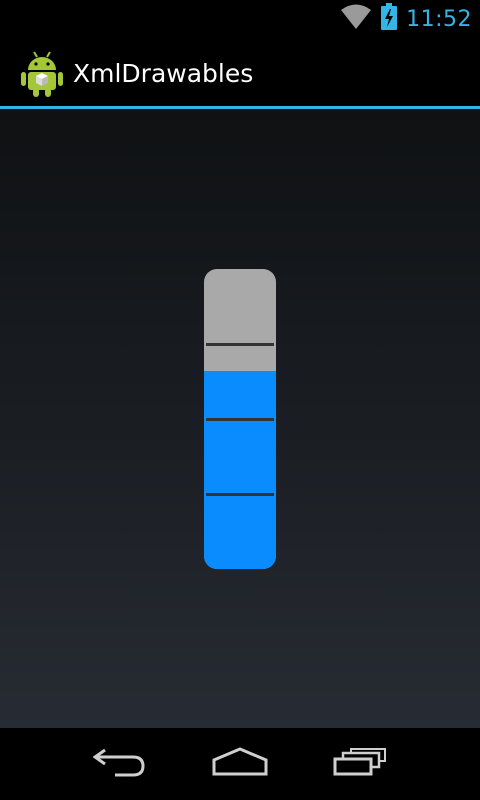 This screenshot has width=480, height=800. I want to click on navigation-bar, so click(240, 764).